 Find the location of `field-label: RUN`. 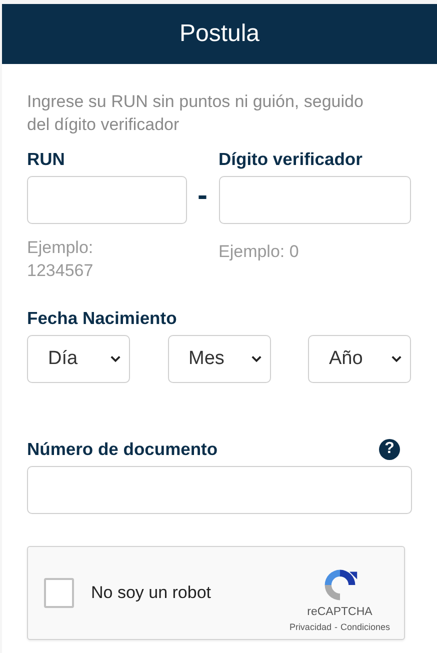

field-label: RUN is located at coordinates (46, 159).